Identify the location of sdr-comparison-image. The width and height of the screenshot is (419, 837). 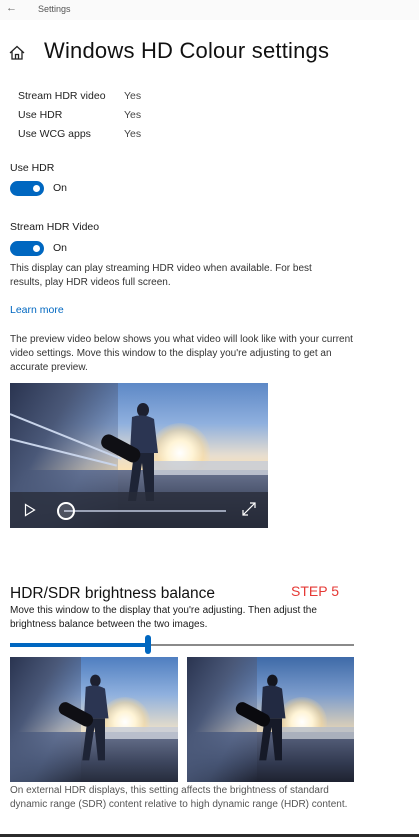
(94, 719).